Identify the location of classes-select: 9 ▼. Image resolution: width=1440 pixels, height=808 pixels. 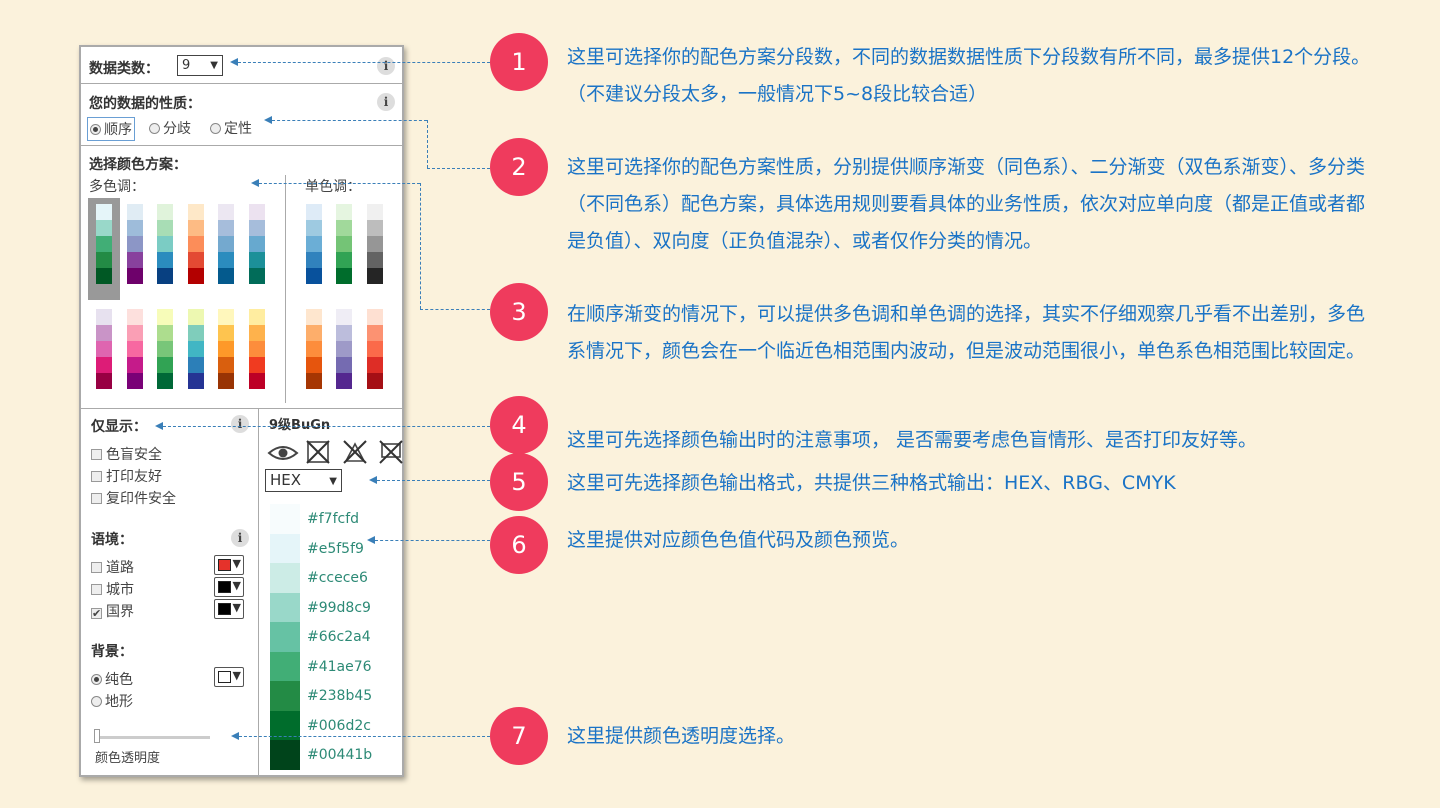
(200, 65).